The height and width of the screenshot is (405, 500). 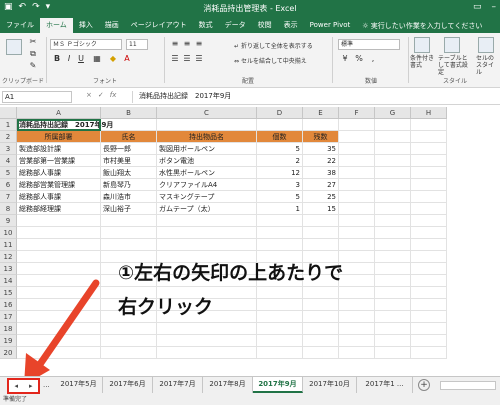 I want to click on header-cell: 氏名, so click(x=129, y=137).